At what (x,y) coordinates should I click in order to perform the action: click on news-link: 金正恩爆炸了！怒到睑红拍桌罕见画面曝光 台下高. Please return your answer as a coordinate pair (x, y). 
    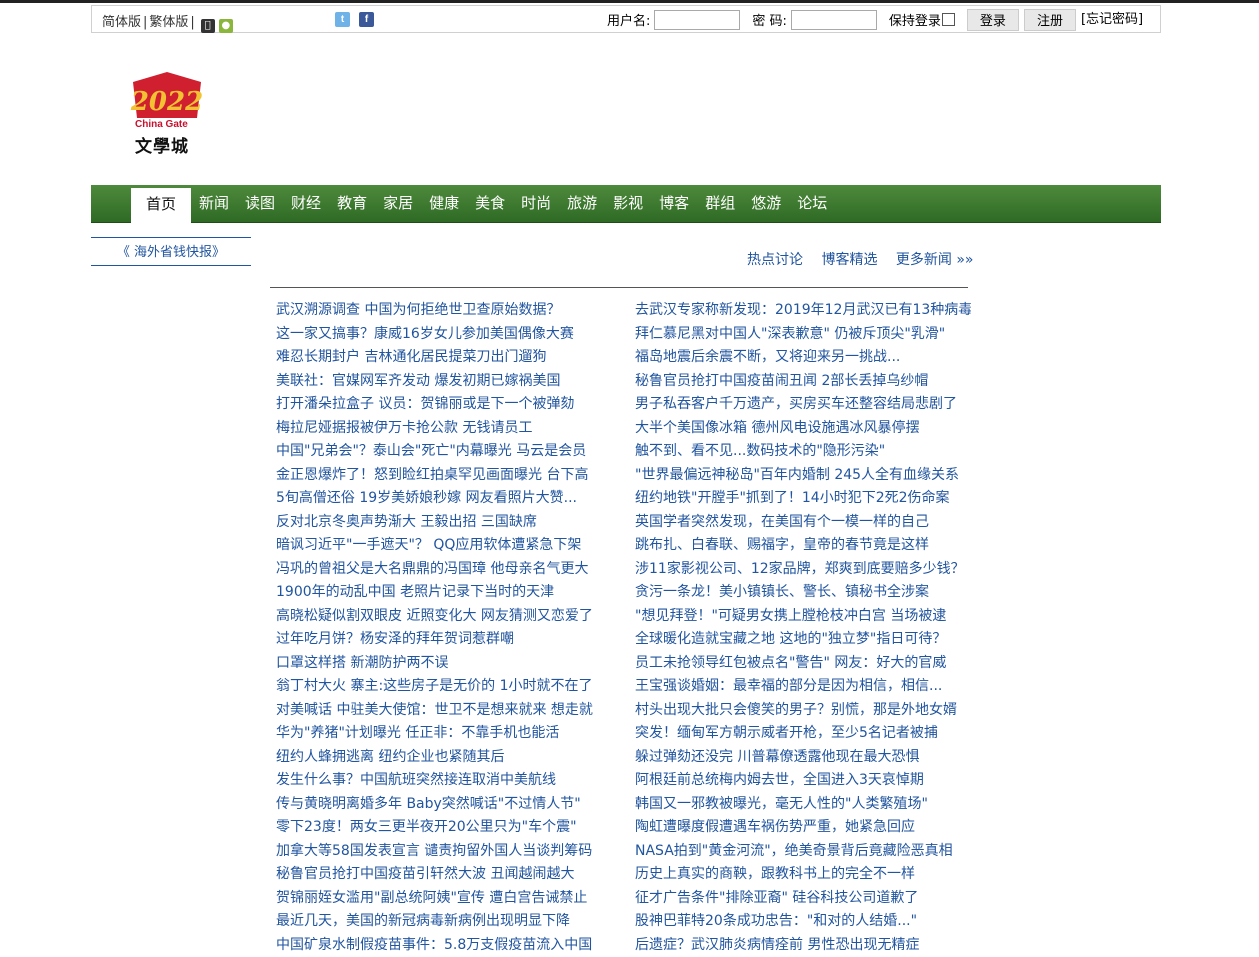
    Looking at the image, I should click on (445, 476).